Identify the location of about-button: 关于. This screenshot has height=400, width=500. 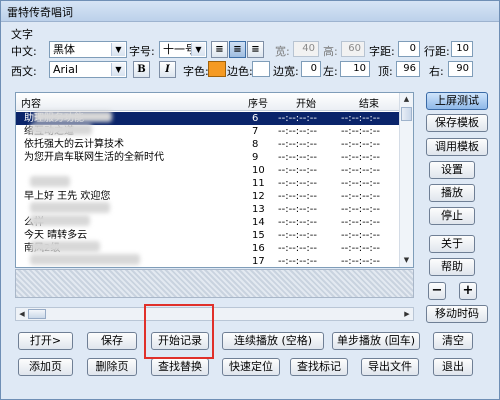
(452, 244).